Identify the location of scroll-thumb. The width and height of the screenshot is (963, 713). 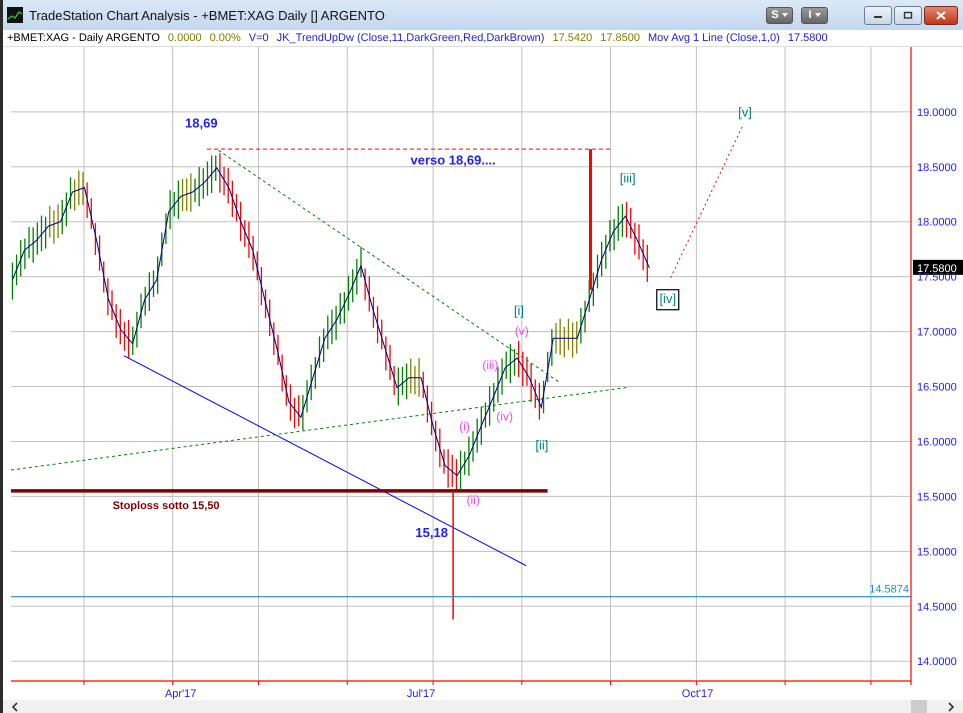
(919, 706).